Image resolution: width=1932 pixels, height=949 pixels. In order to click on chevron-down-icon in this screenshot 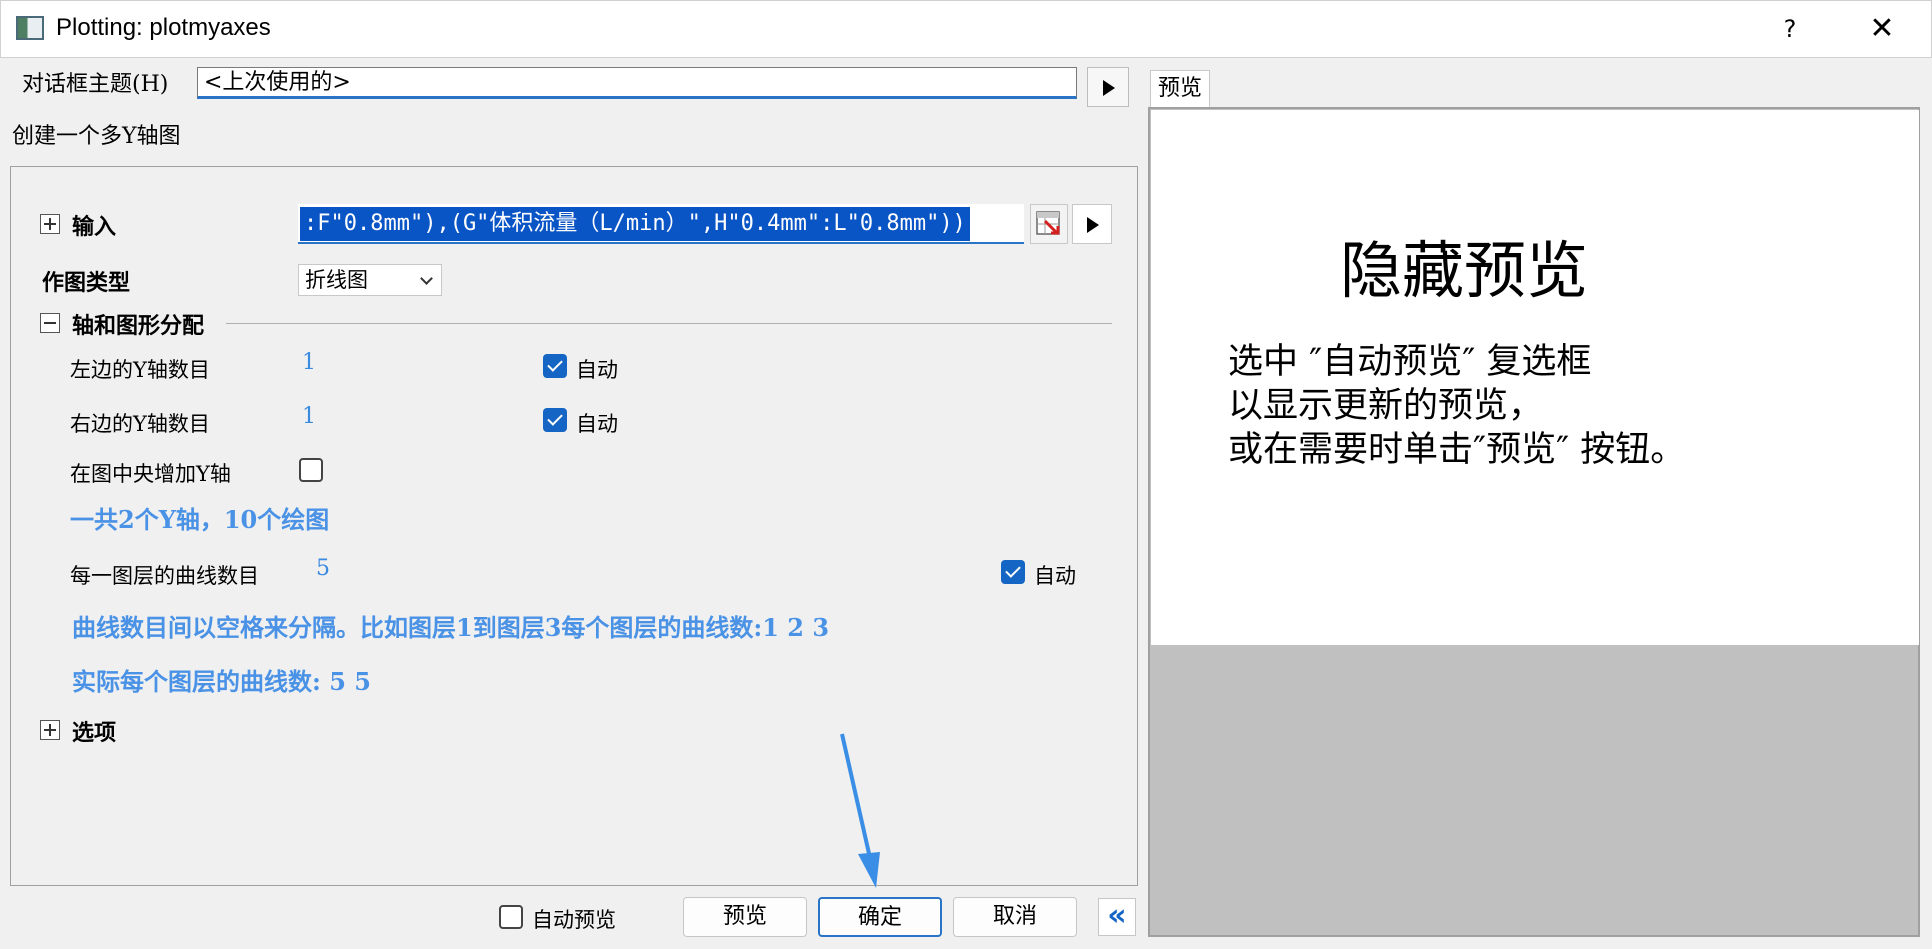, I will do `click(426, 278)`.